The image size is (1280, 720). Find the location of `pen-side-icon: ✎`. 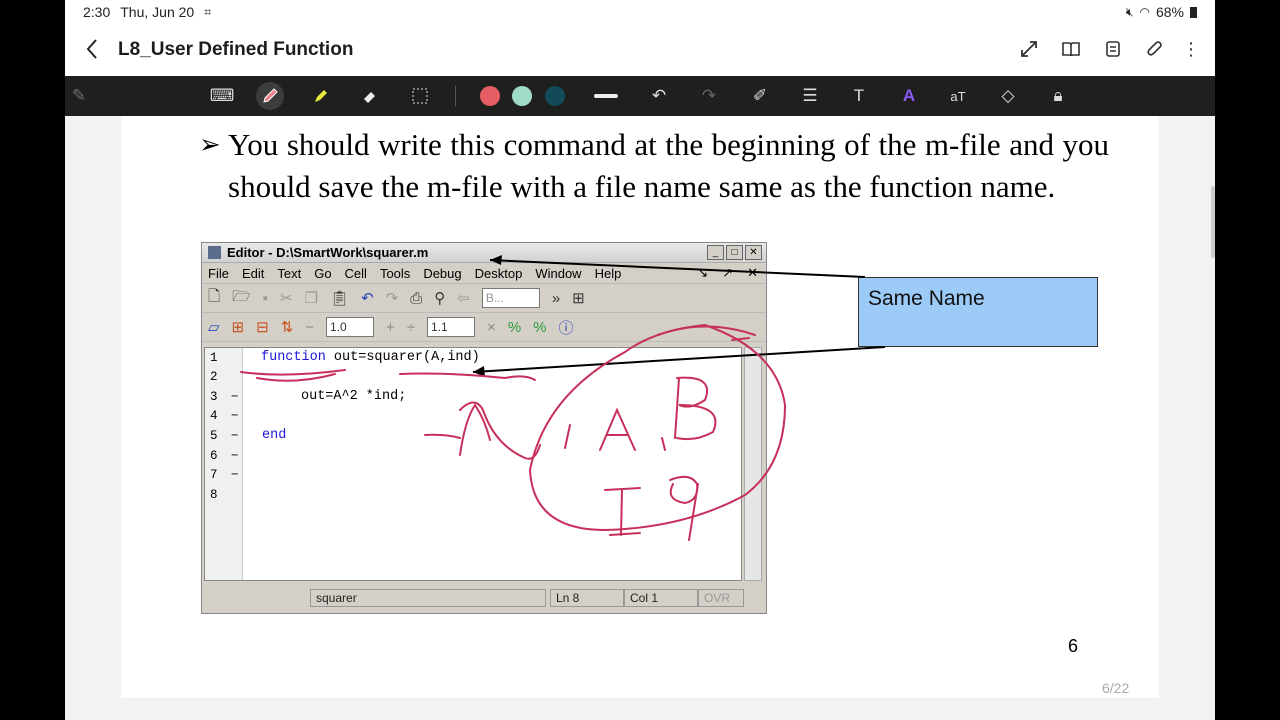

pen-side-icon: ✎ is located at coordinates (79, 96).